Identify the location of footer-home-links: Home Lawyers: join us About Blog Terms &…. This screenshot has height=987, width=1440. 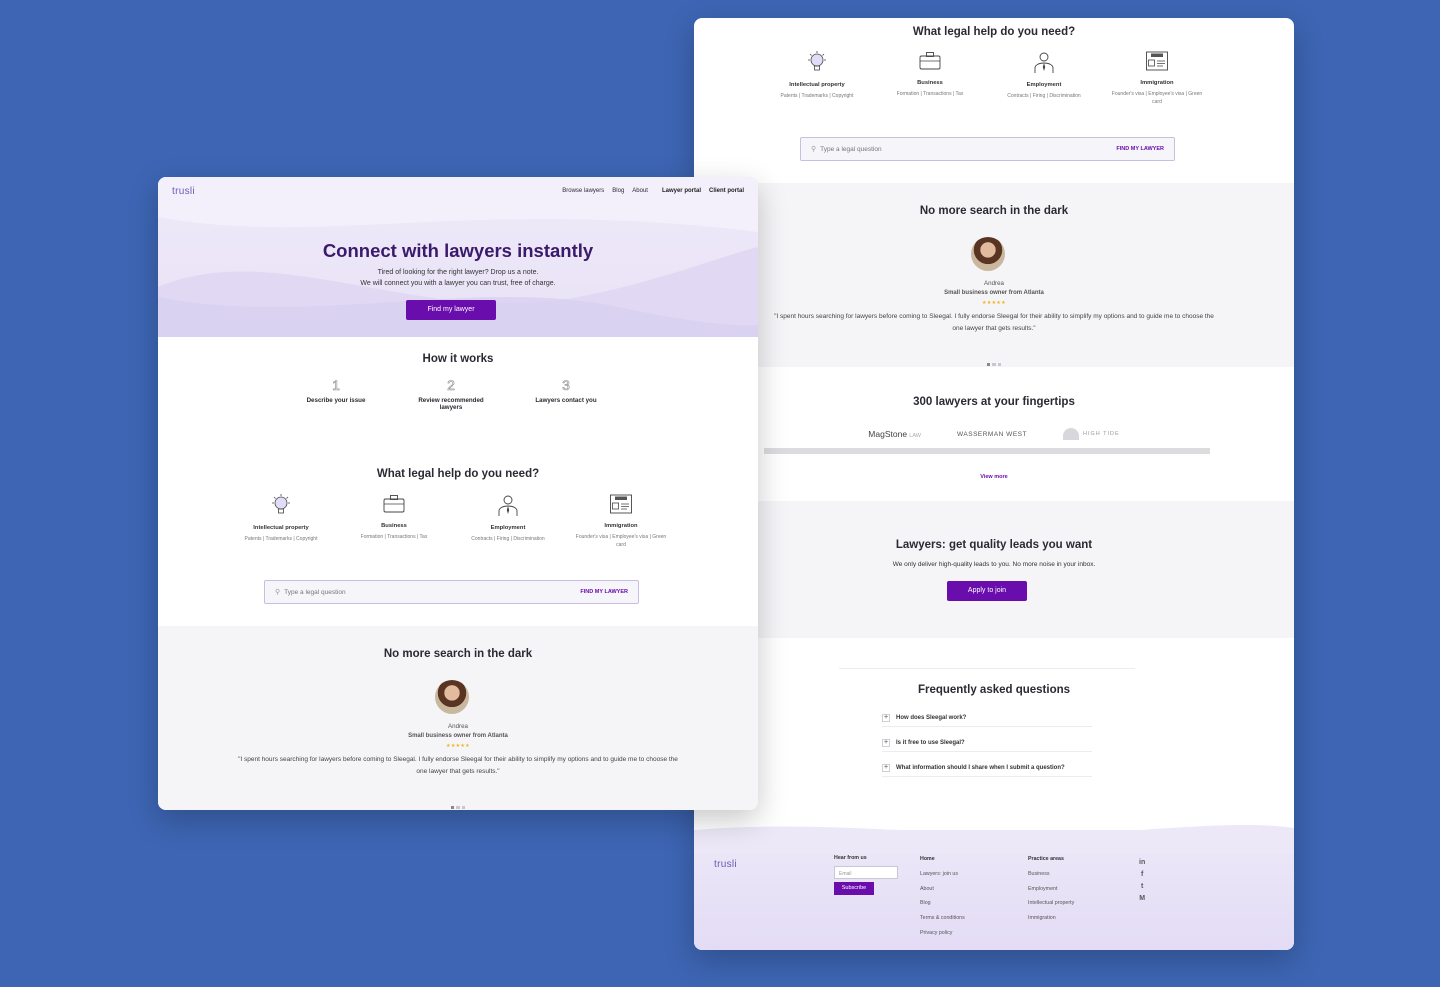
(942, 896).